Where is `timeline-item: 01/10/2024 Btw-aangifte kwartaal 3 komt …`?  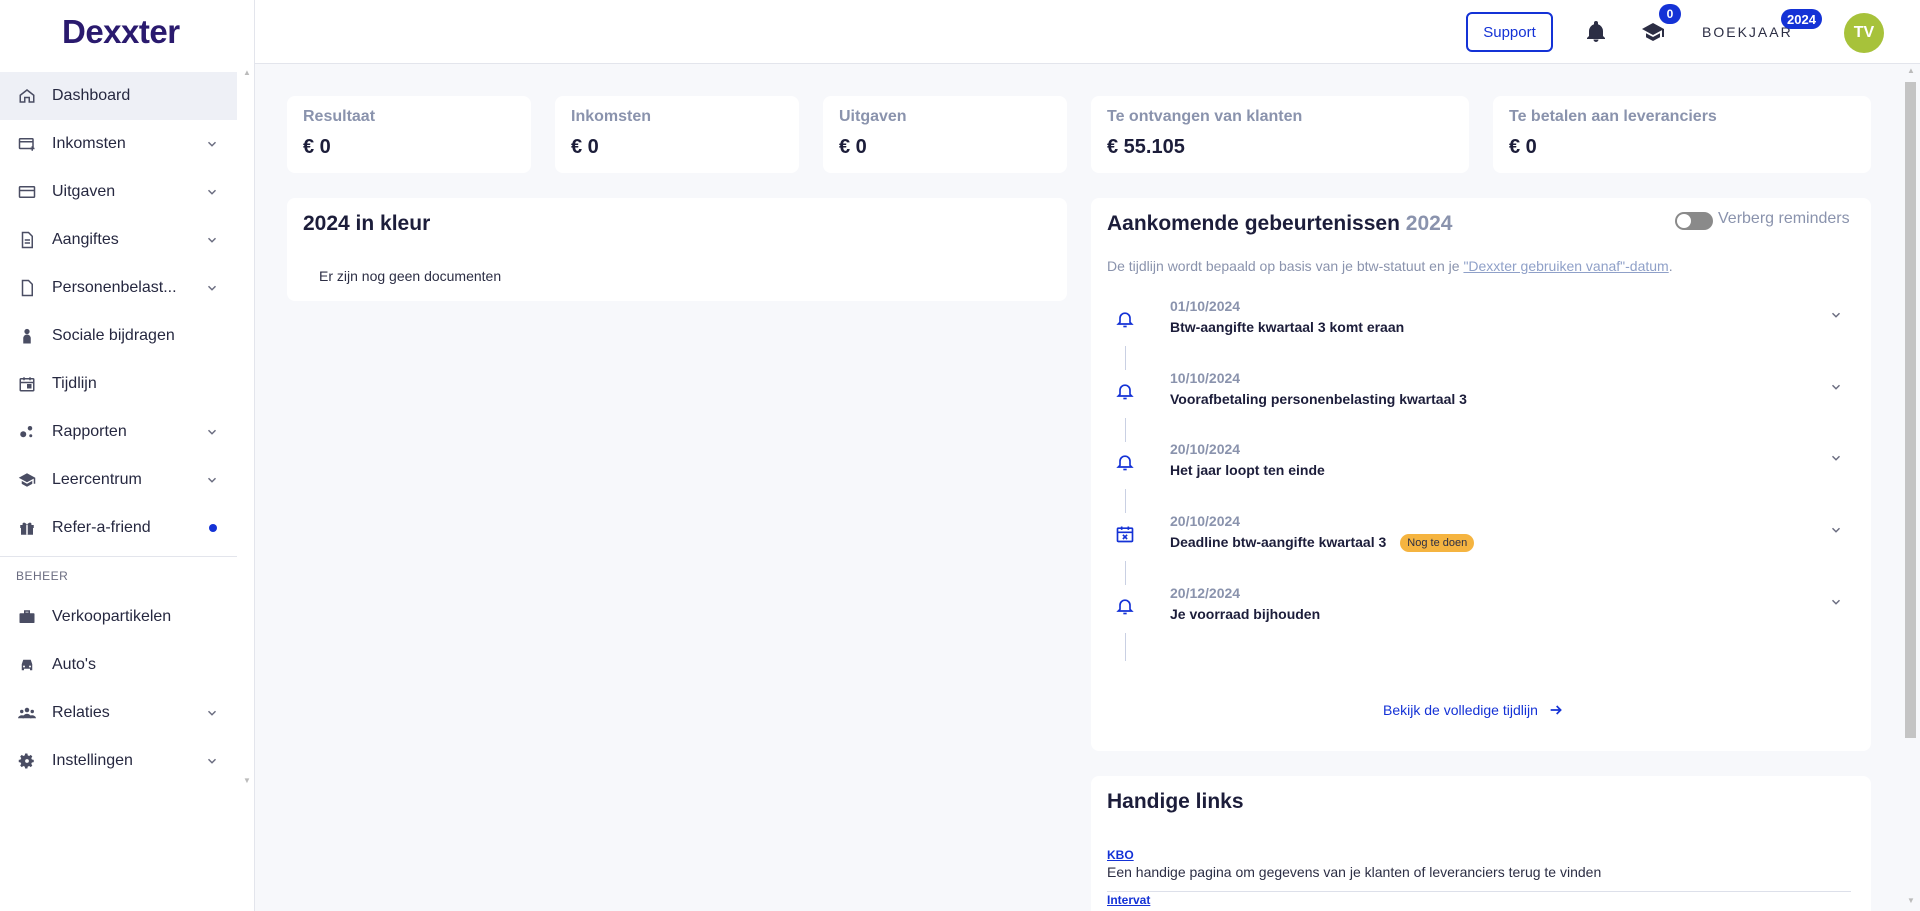 timeline-item: 01/10/2024 Btw-aangifte kwartaal 3 komt … is located at coordinates (1471, 324).